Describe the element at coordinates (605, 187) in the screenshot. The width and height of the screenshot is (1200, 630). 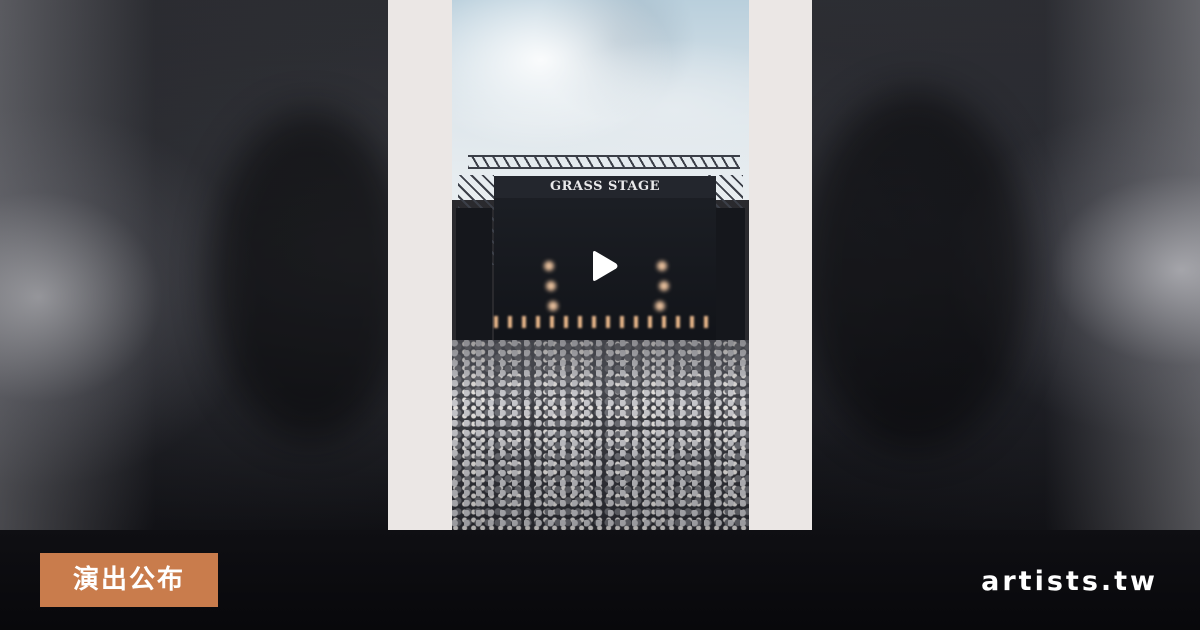
I see `stage-sign: GRASS STAGE` at that location.